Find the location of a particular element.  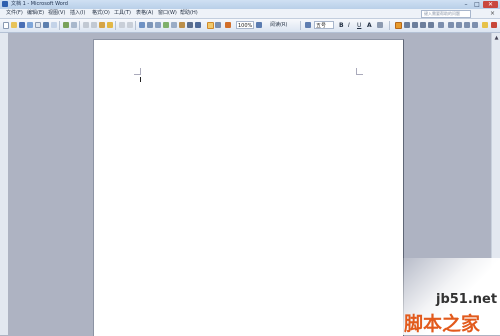

menu-format: 格式(O) is located at coordinates (101, 13).